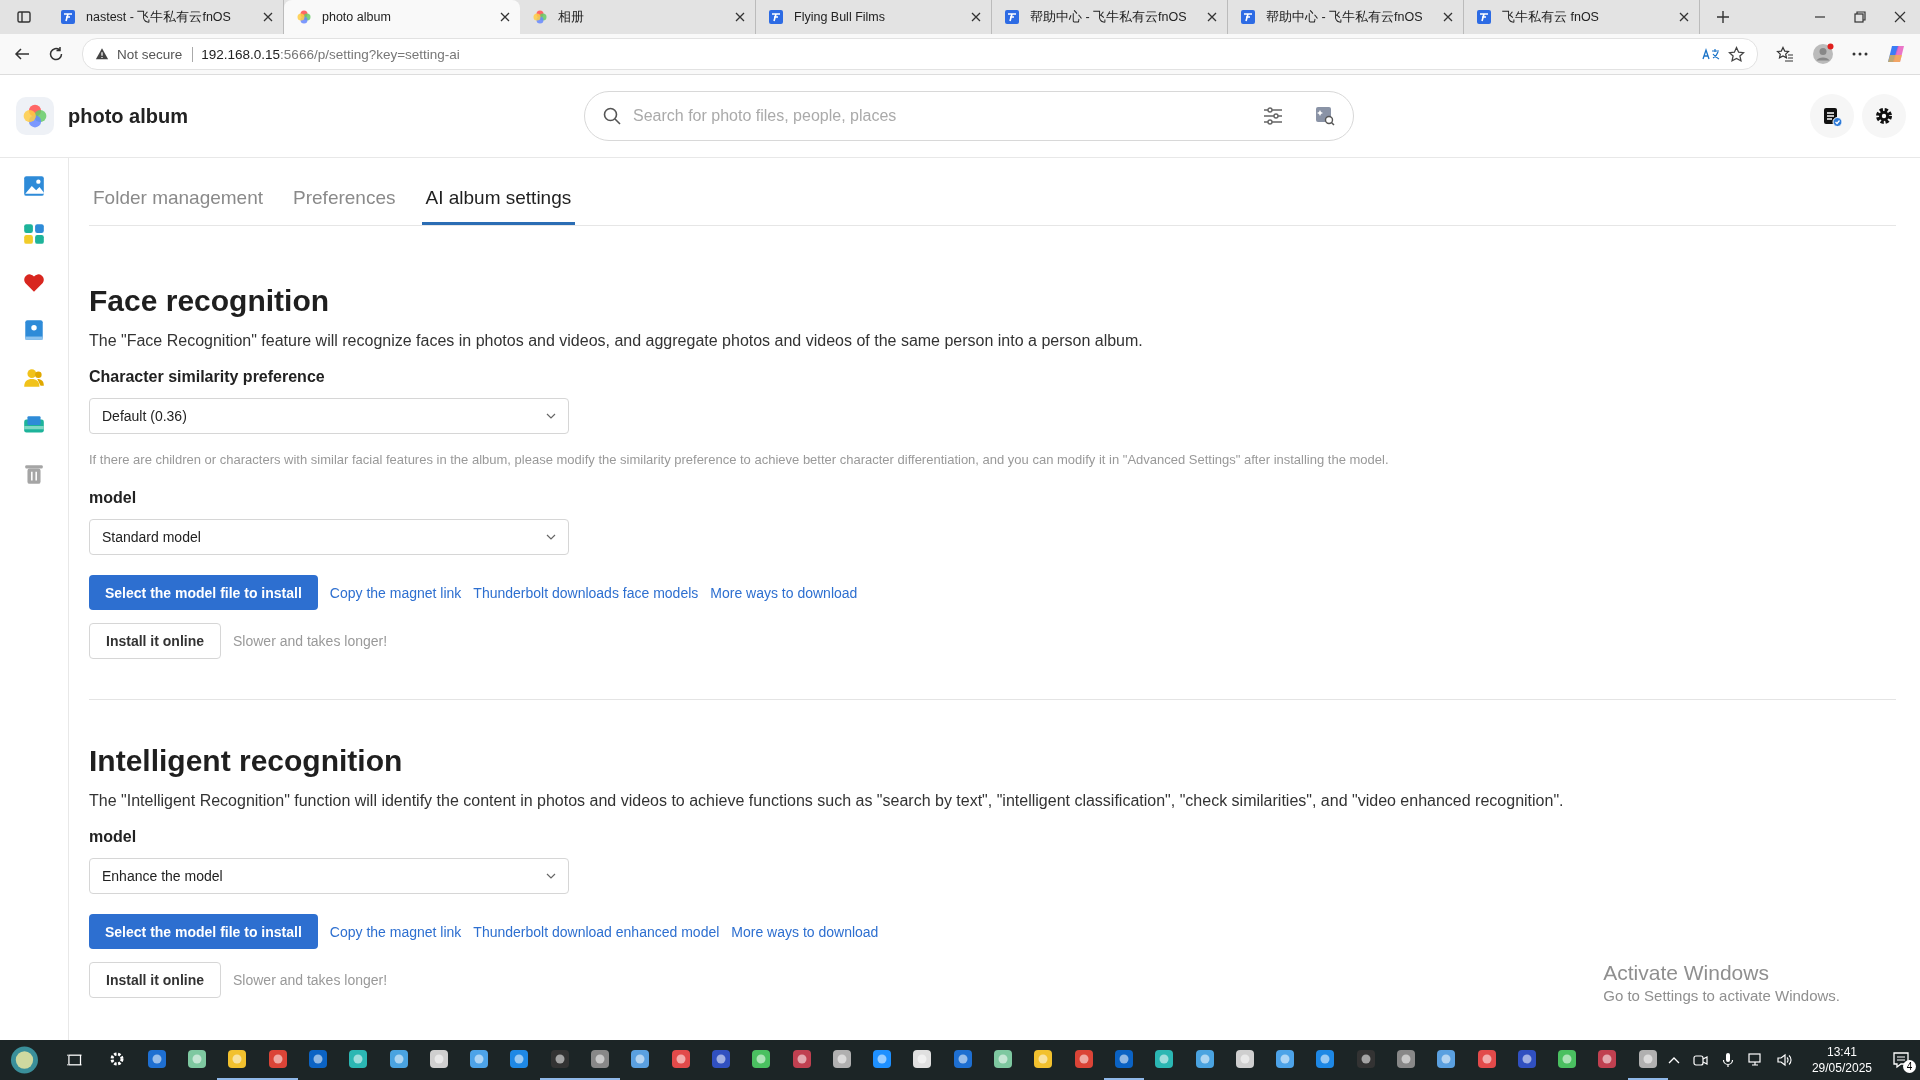 This screenshot has height=1080, width=1920. Describe the element at coordinates (920, 54) in the screenshot. I see `address-bar: Not secure 192.168.0.15:5666/p/setting?key=setting-ai` at that location.